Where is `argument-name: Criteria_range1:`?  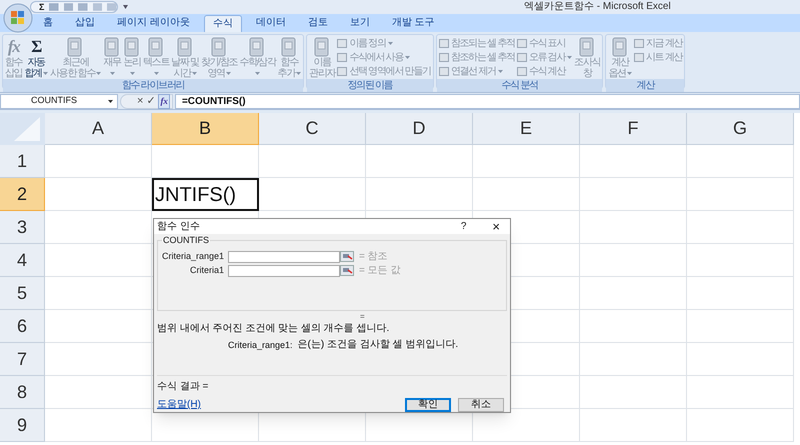
argument-name: Criteria_range1: is located at coordinates (260, 345).